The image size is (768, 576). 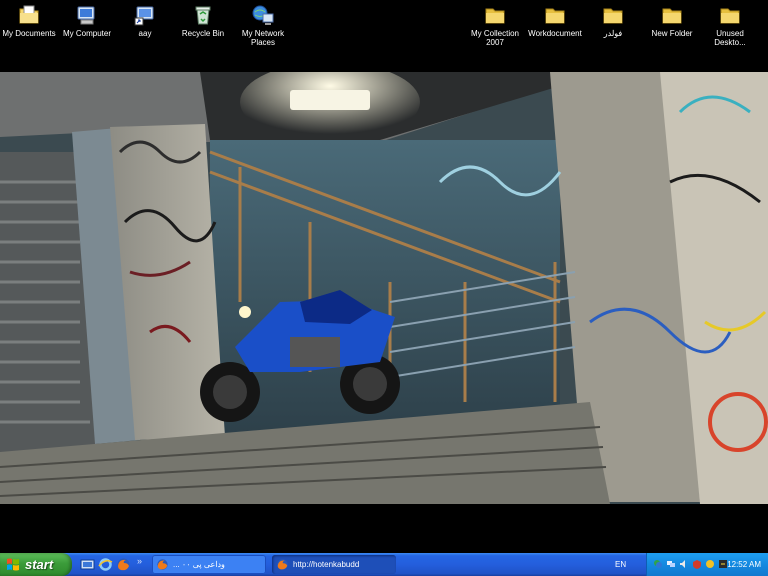 I want to click on my-documents-icon, so click(x=29, y=14).